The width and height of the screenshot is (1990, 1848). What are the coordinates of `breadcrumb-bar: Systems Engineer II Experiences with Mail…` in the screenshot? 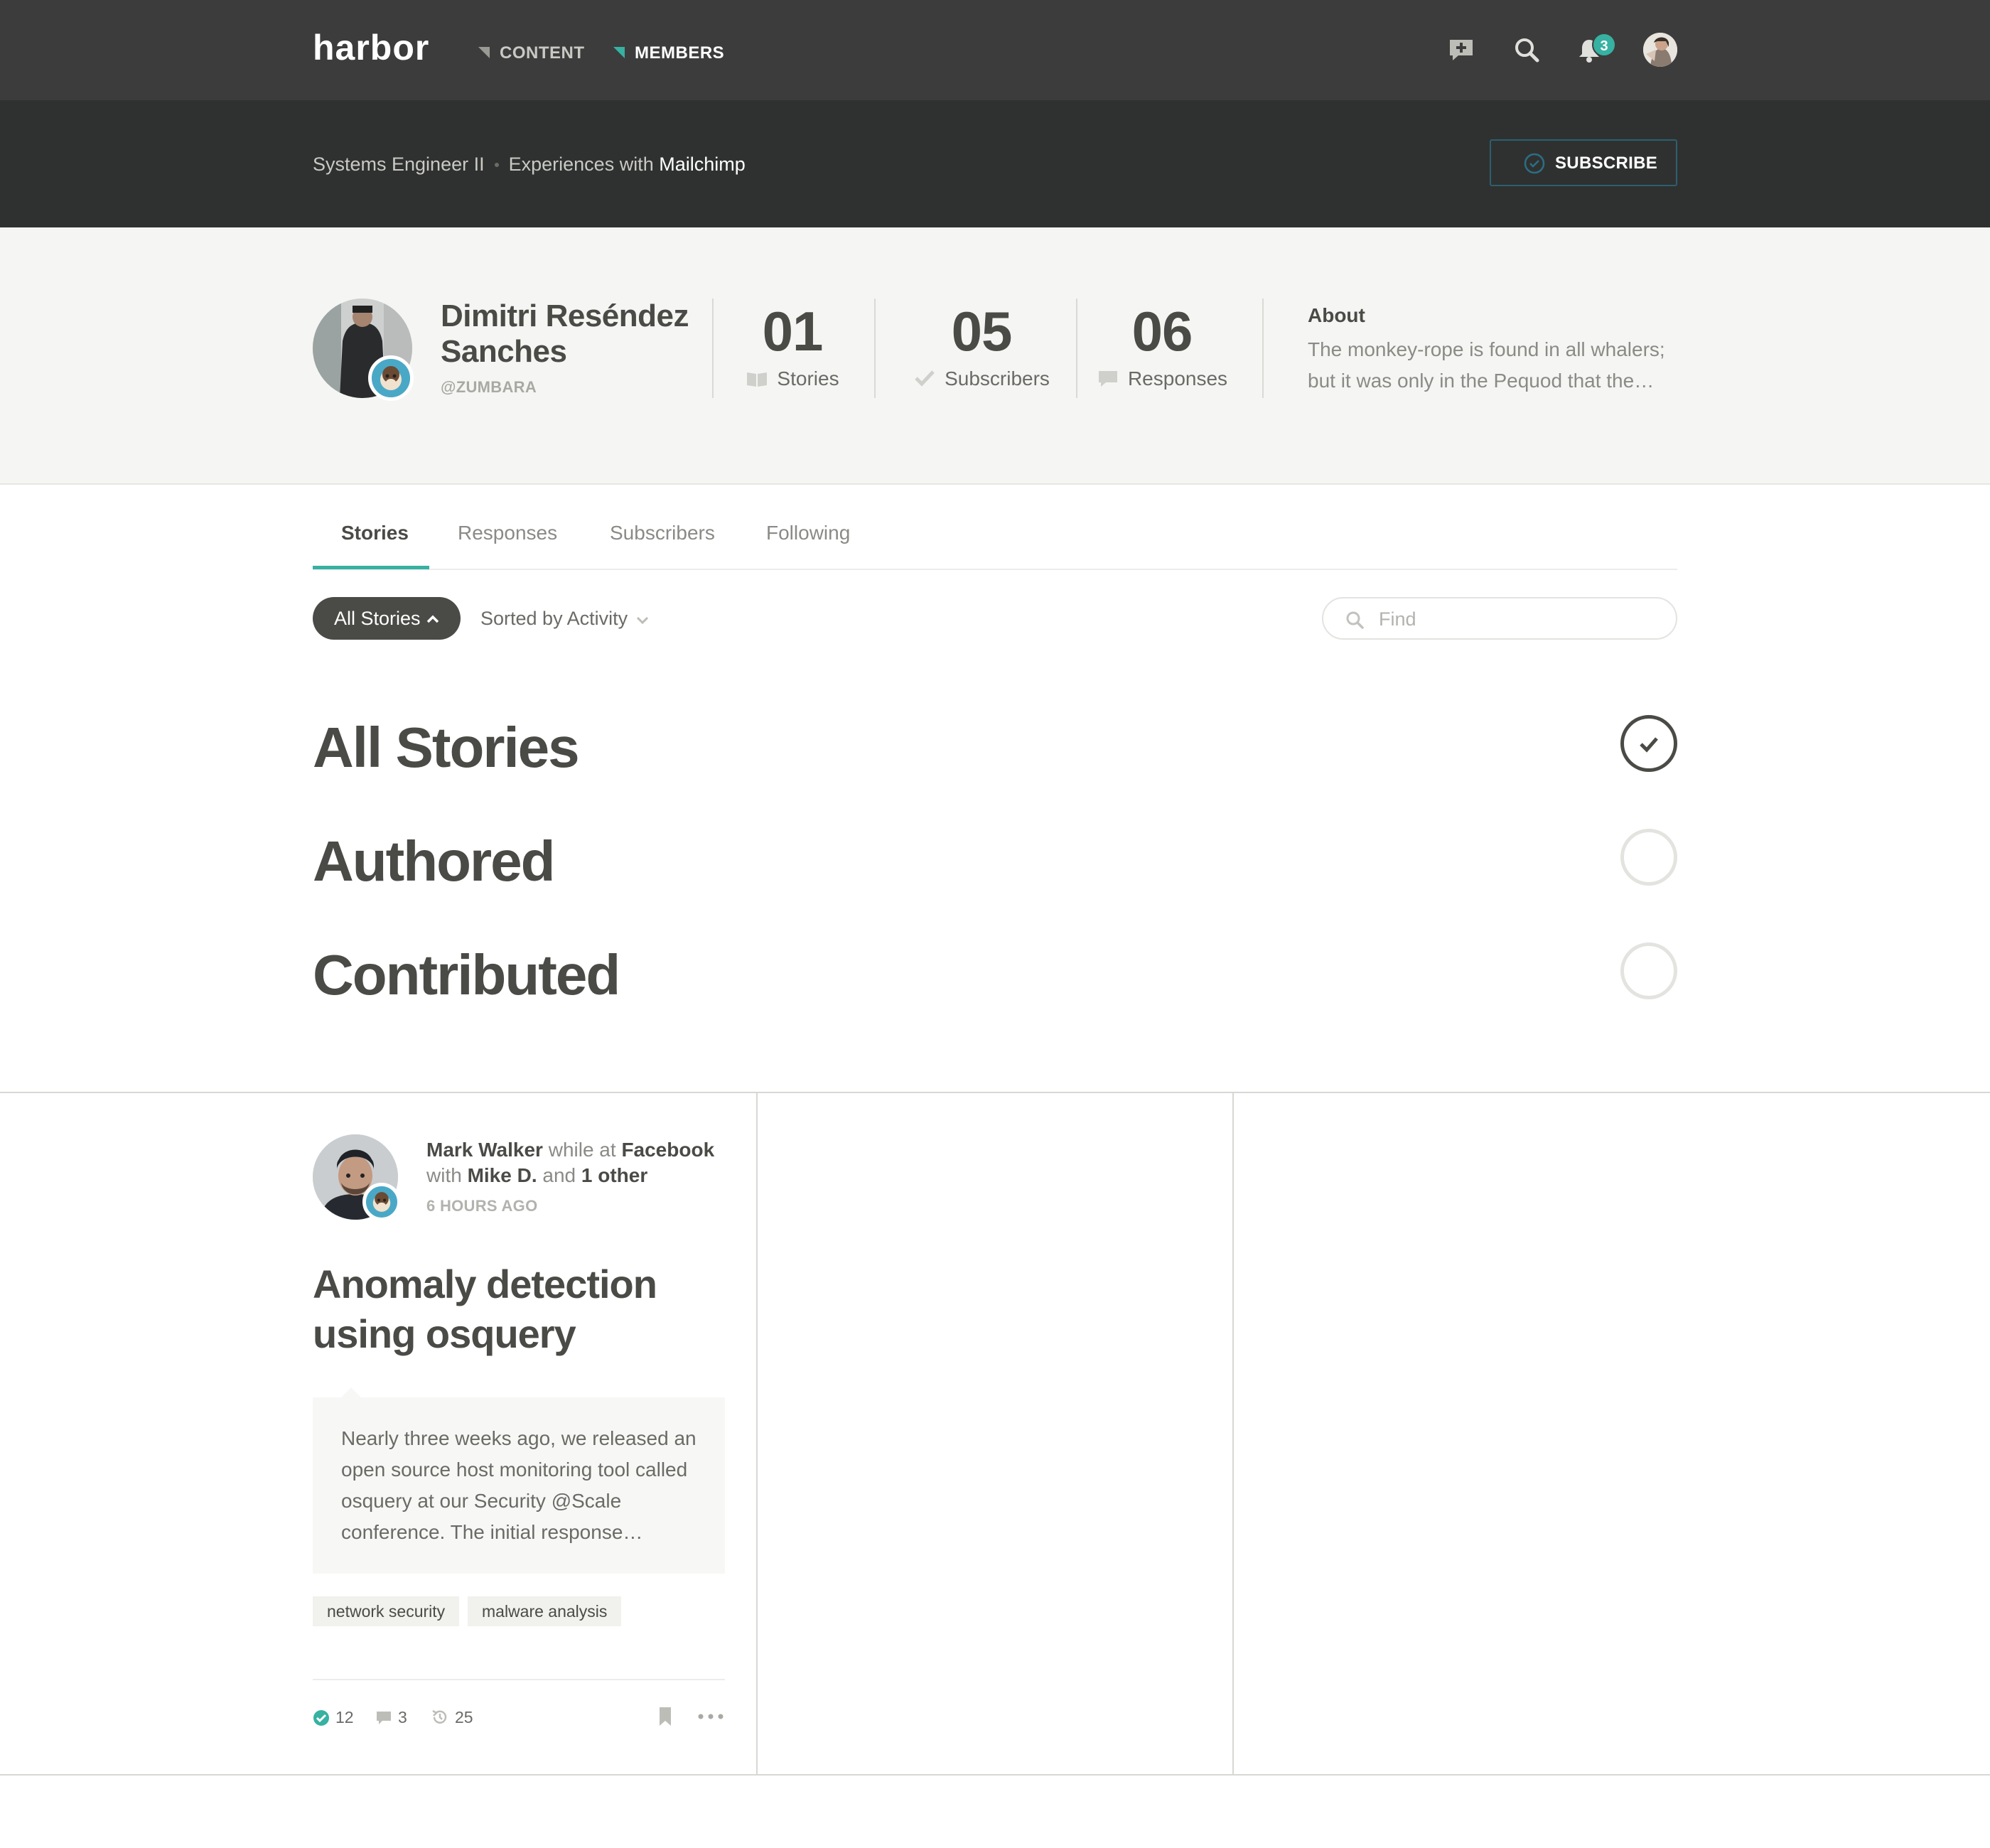 It's located at (995, 163).